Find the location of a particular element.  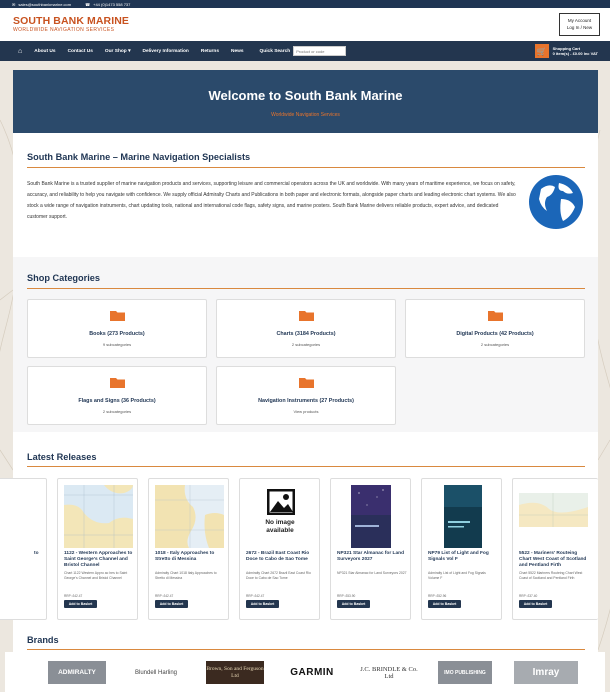

cart-summary: 0 item(s) - £0.00 Inc VAT is located at coordinates (575, 53).